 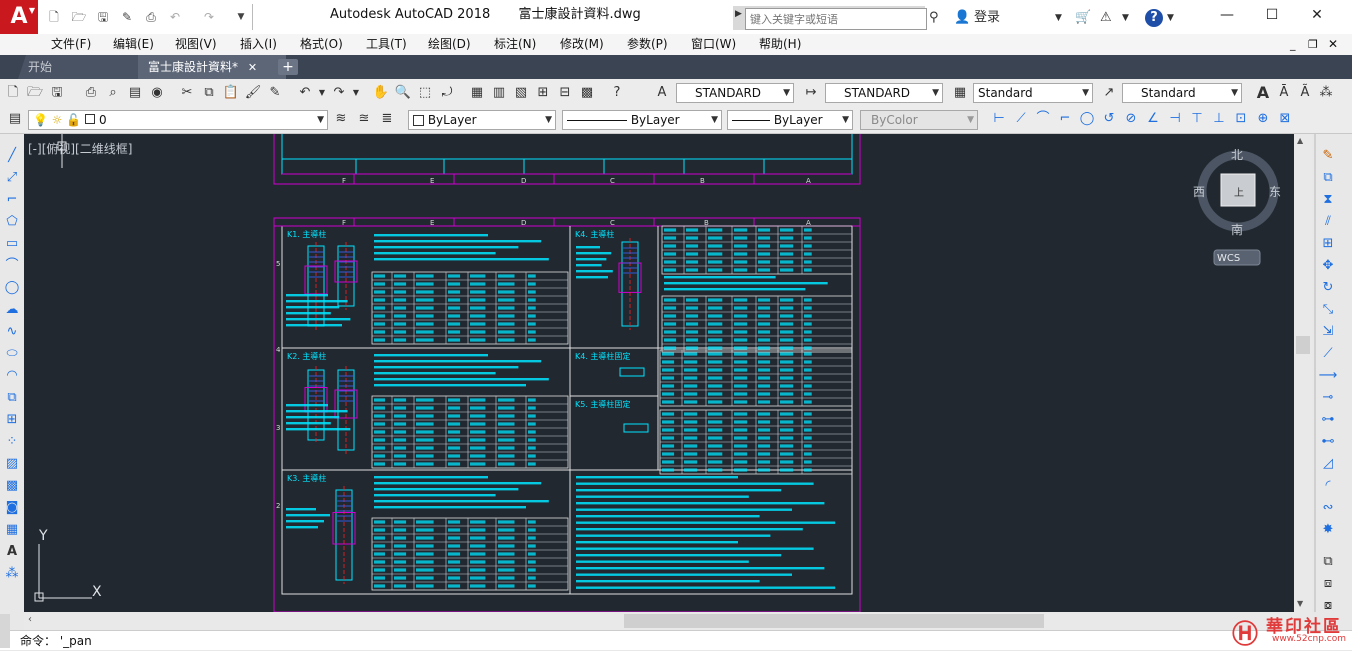 What do you see at coordinates (79, 17) in the screenshot?
I see `open-file-icon: 🗁` at bounding box center [79, 17].